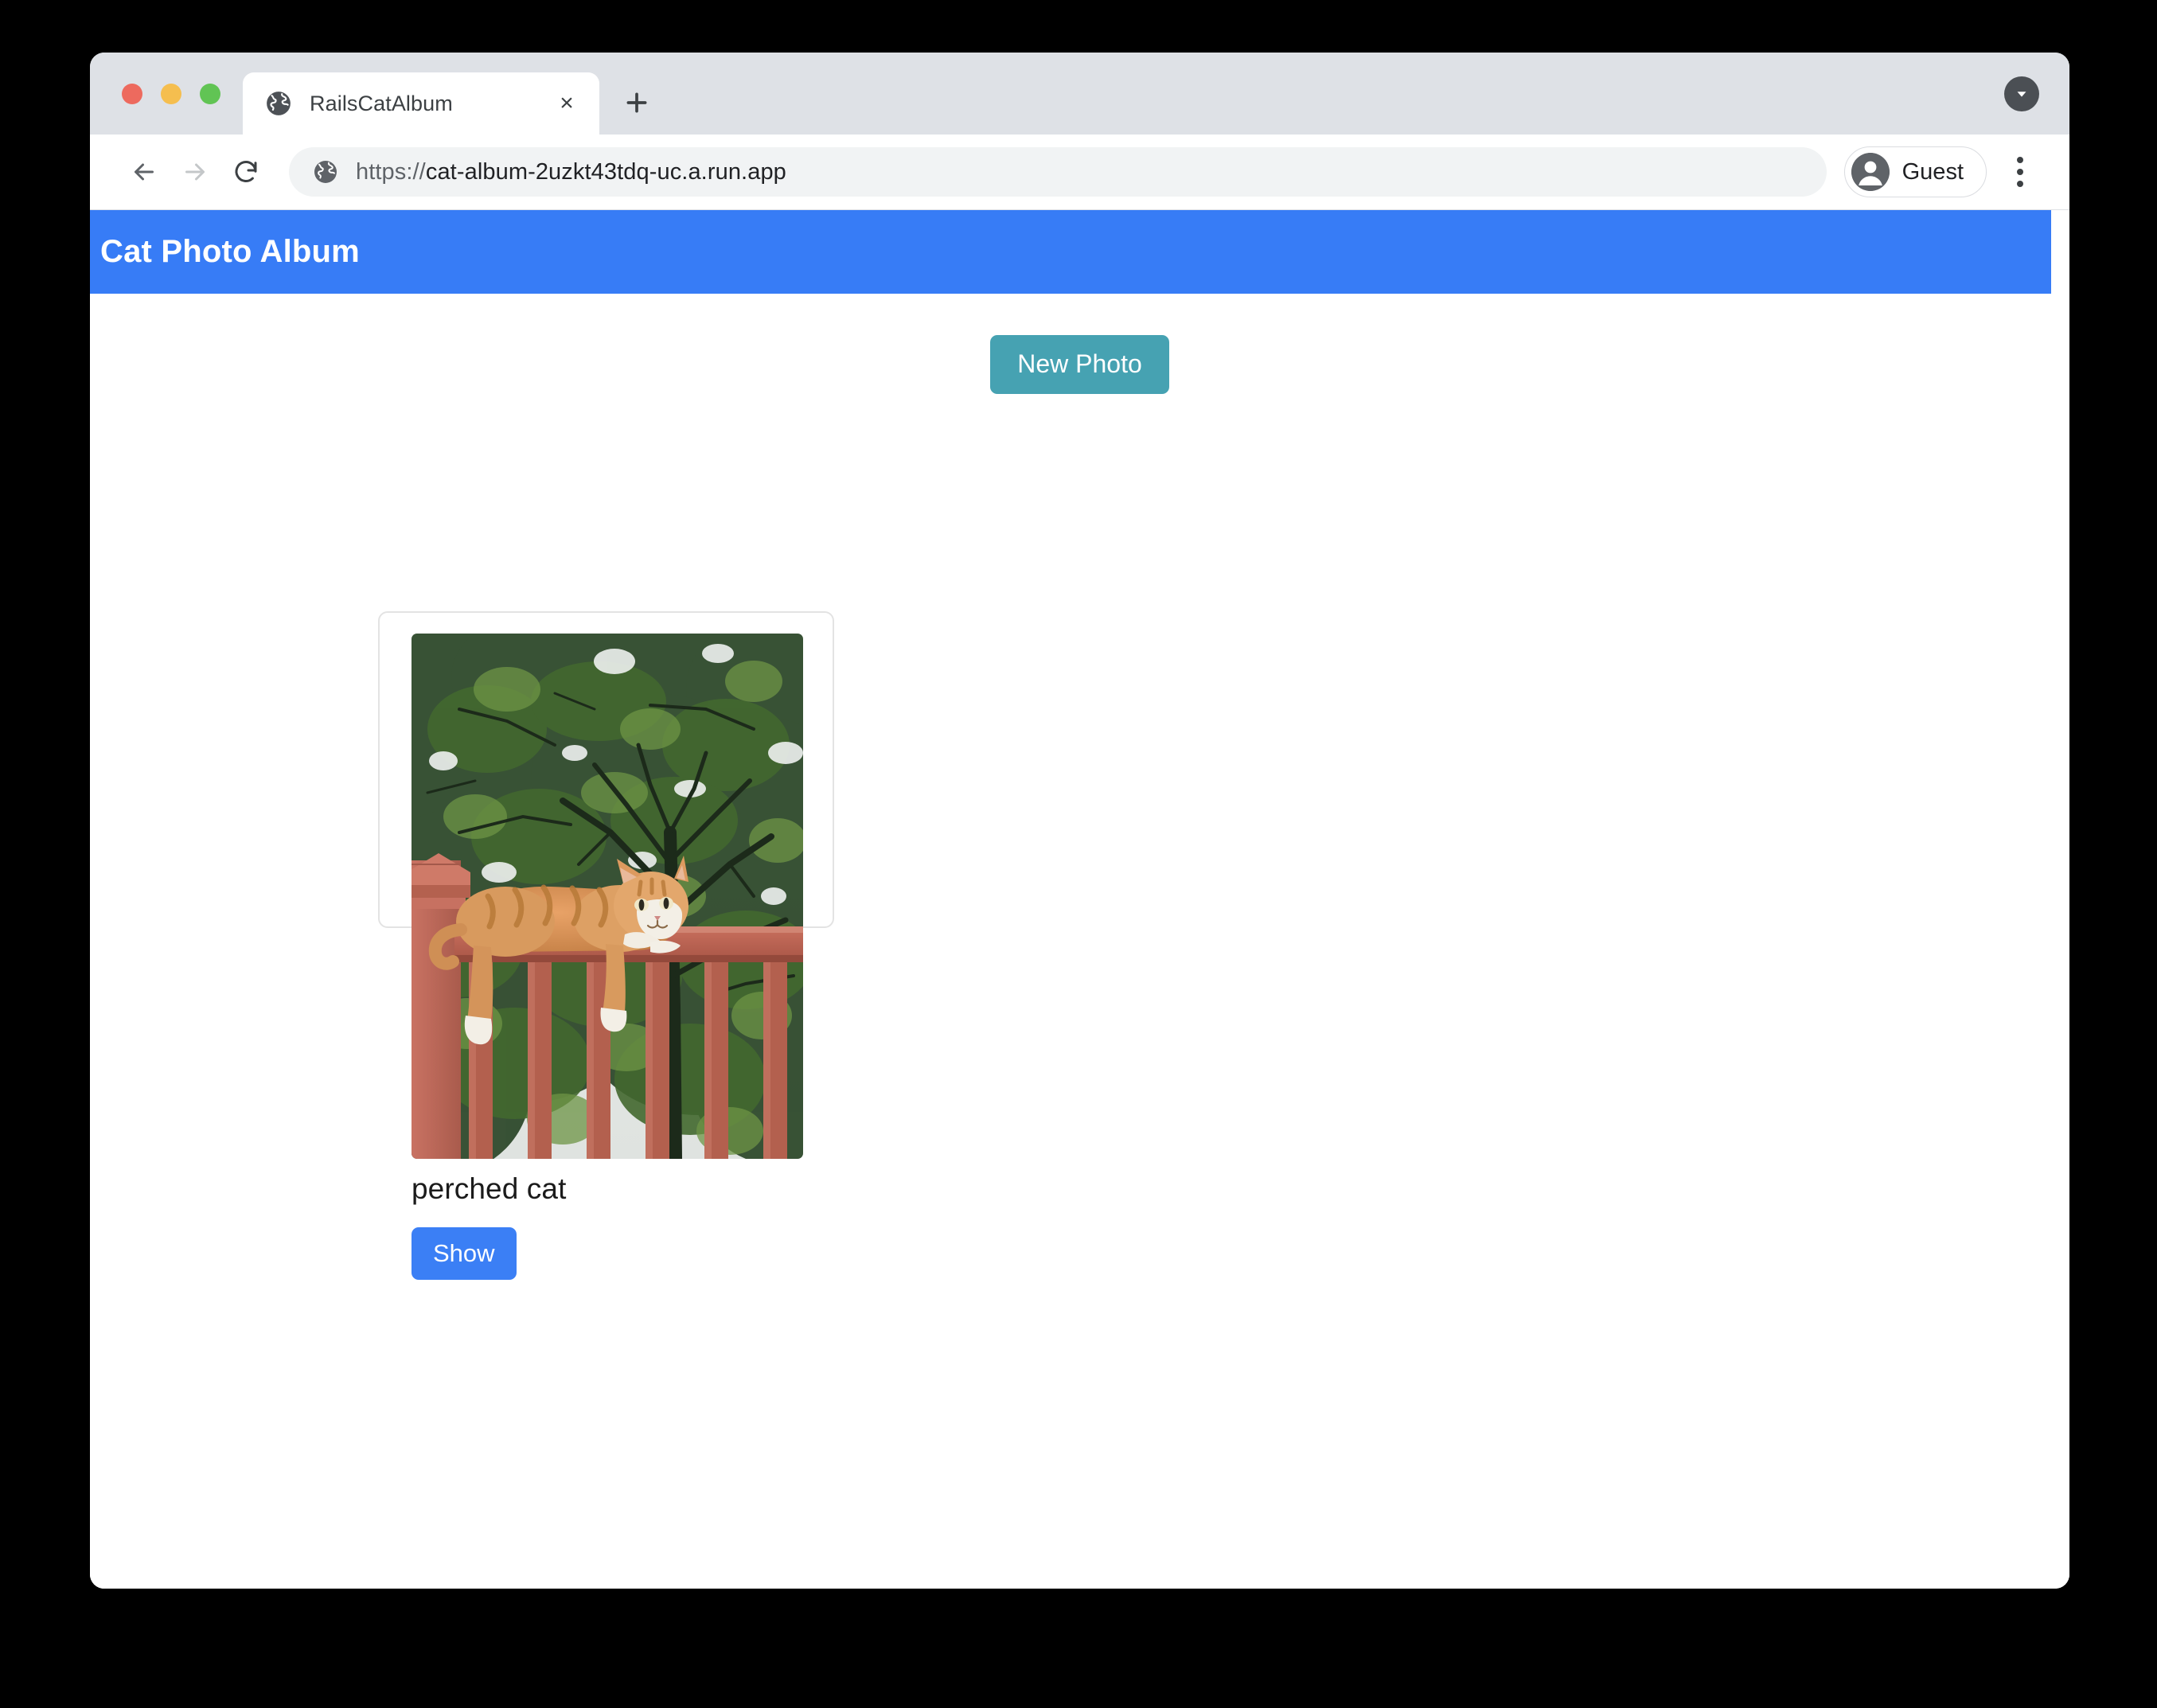 The height and width of the screenshot is (1708, 2157). I want to click on download-chevron-icon, so click(2021, 93).